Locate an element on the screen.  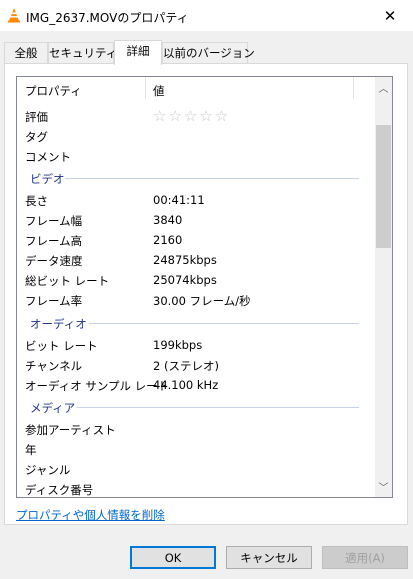
group-label: ビデオ is located at coordinates (47, 179).